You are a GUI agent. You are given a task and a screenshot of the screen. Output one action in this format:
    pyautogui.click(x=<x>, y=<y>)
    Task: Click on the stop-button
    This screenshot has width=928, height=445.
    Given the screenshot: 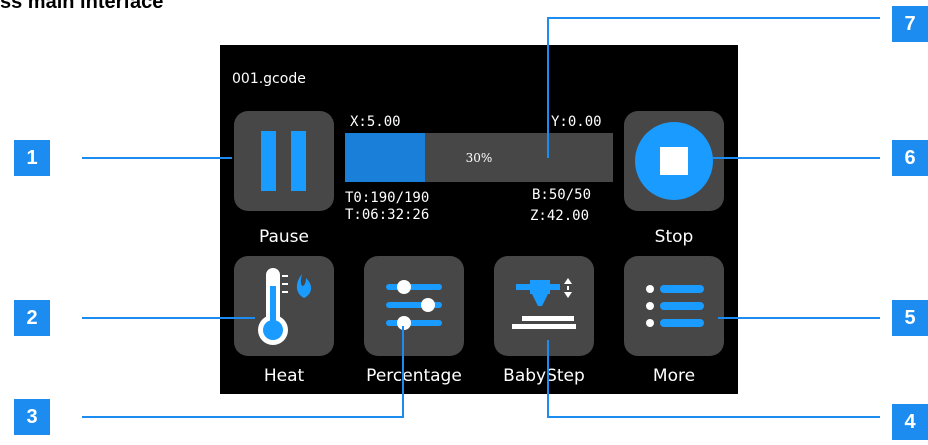 What is the action you would take?
    pyautogui.click(x=674, y=161)
    